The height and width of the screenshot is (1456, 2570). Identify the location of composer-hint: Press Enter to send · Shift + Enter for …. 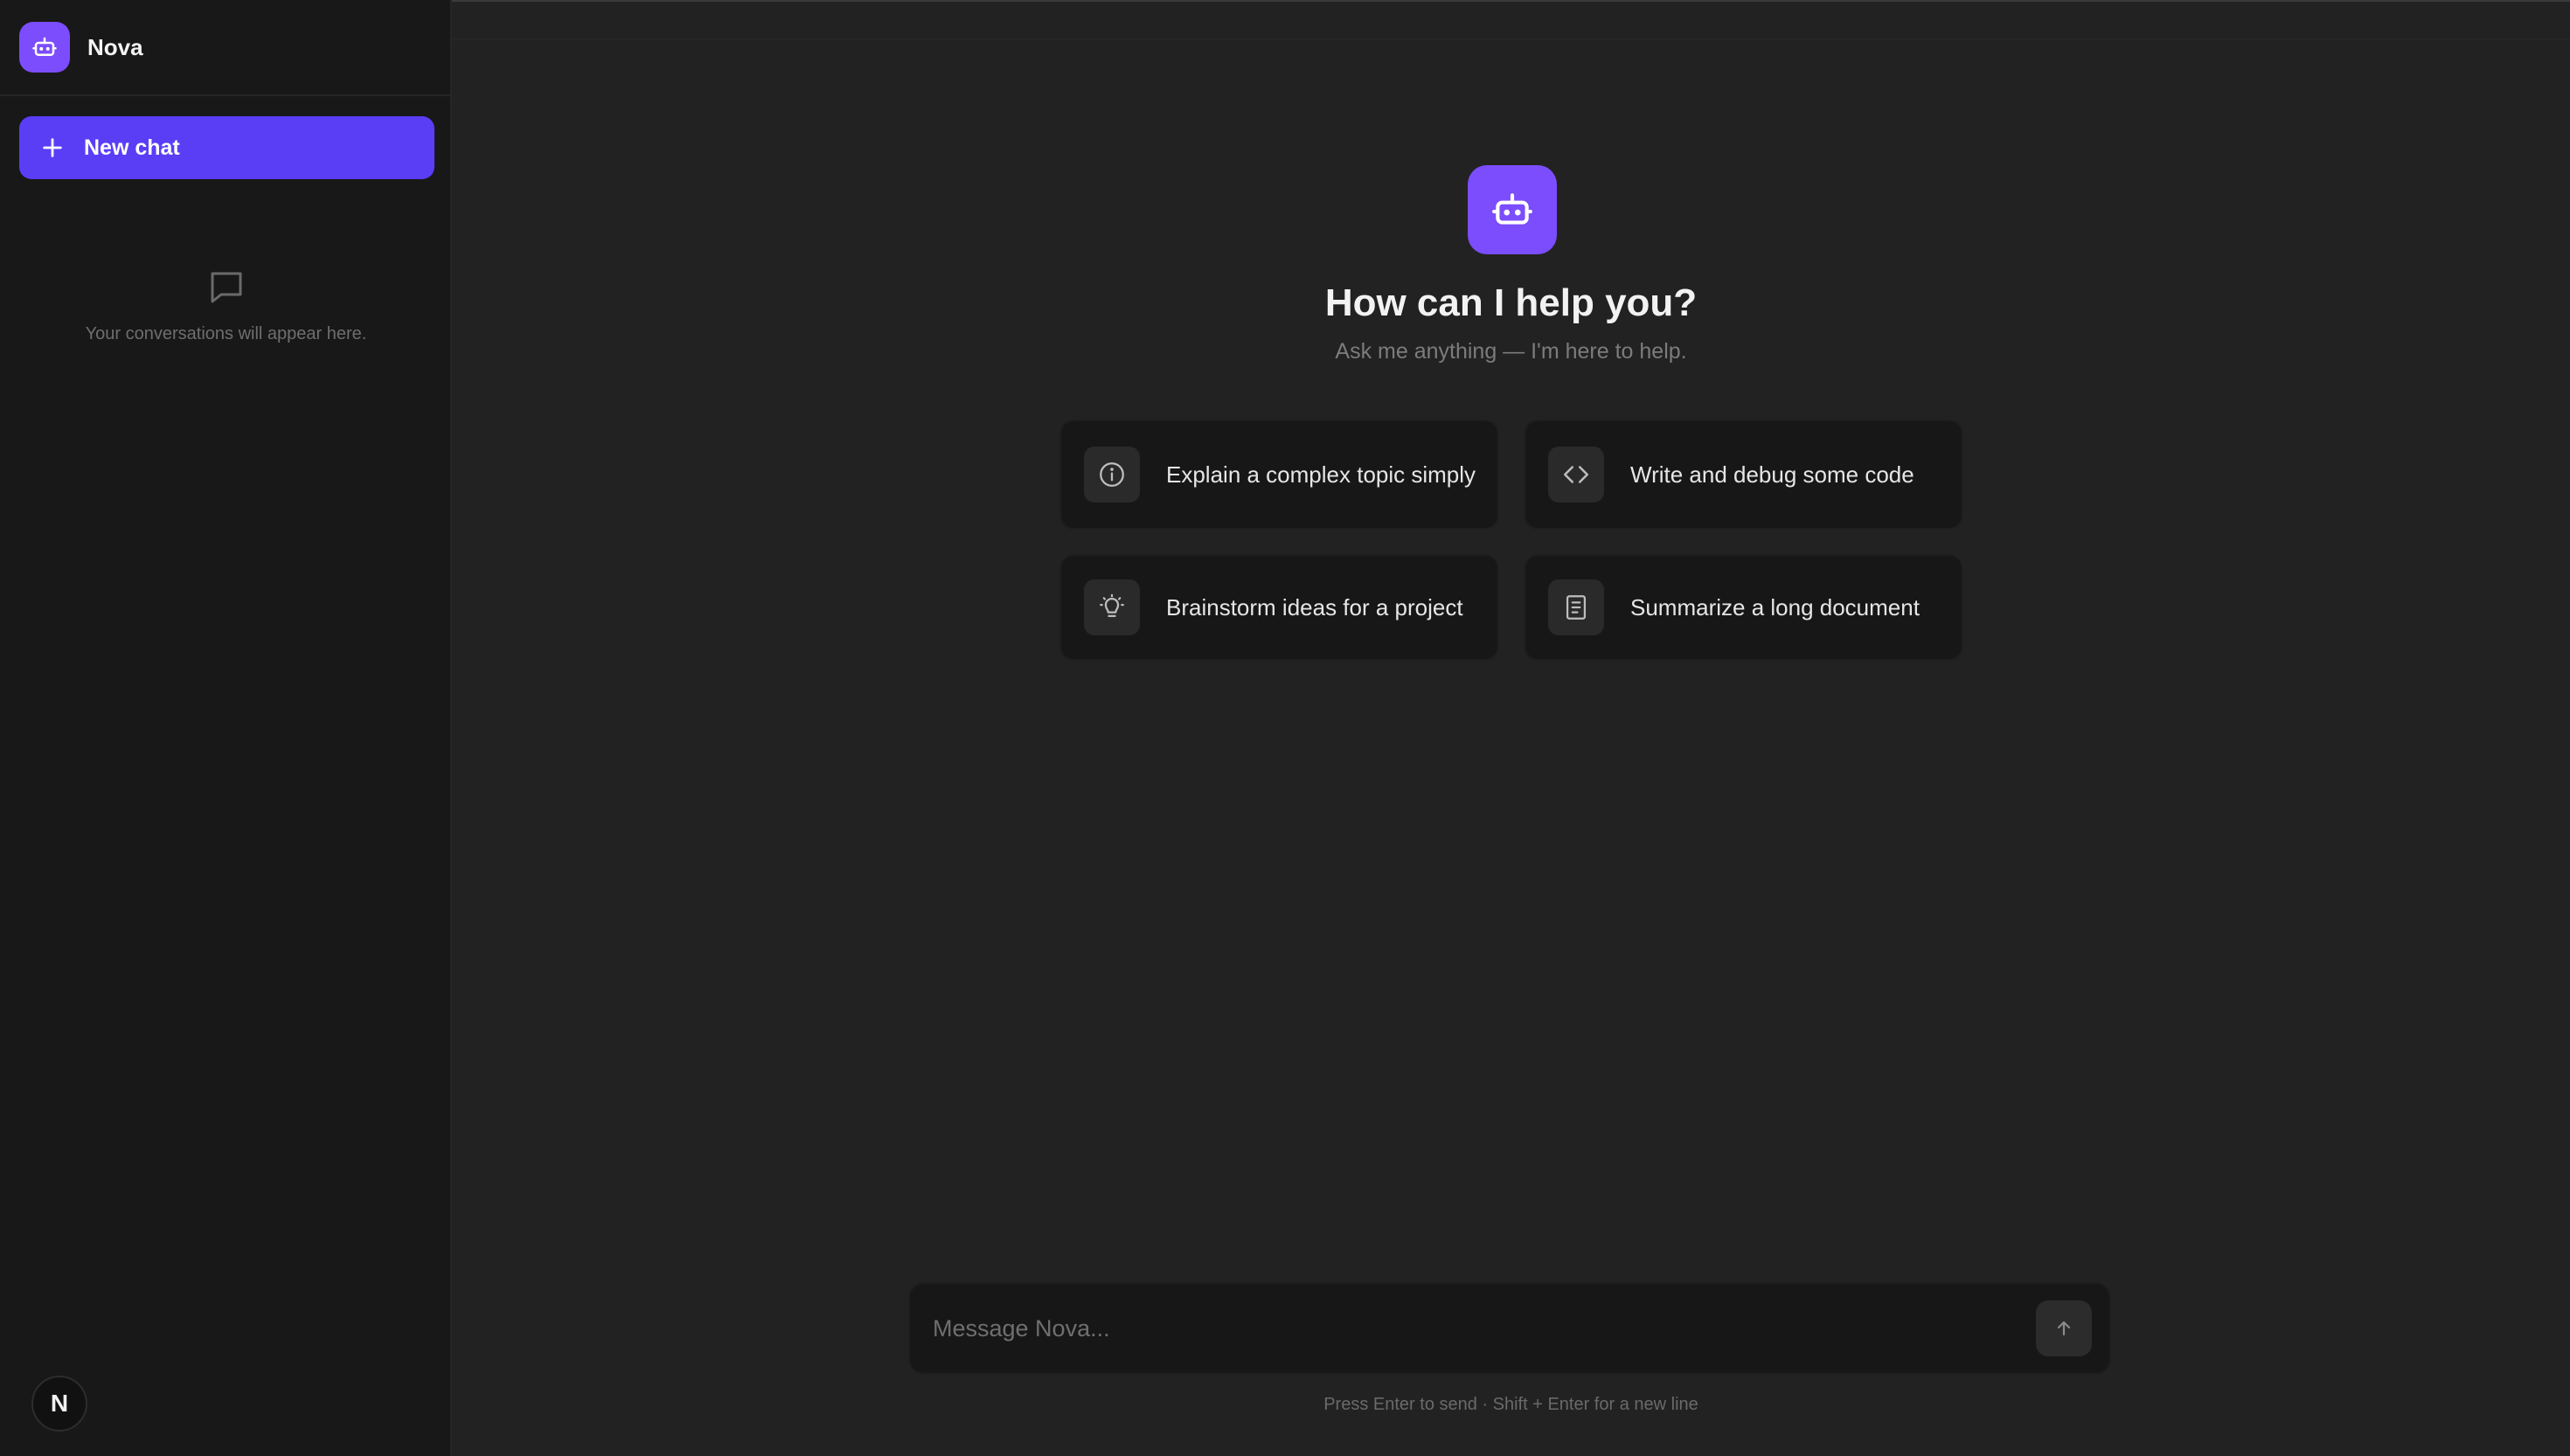
(1510, 1404).